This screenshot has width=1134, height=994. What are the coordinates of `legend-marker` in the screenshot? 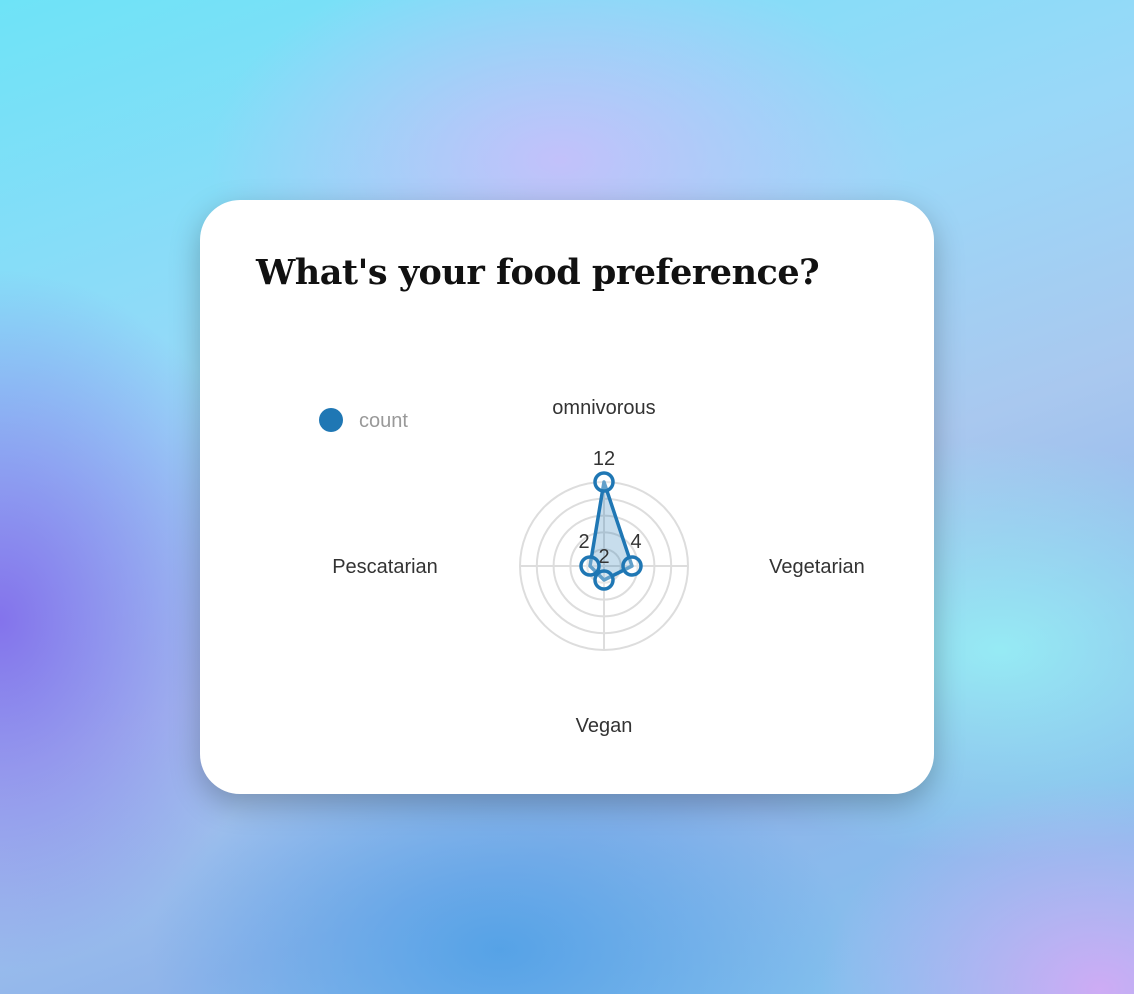 It's located at (331, 420).